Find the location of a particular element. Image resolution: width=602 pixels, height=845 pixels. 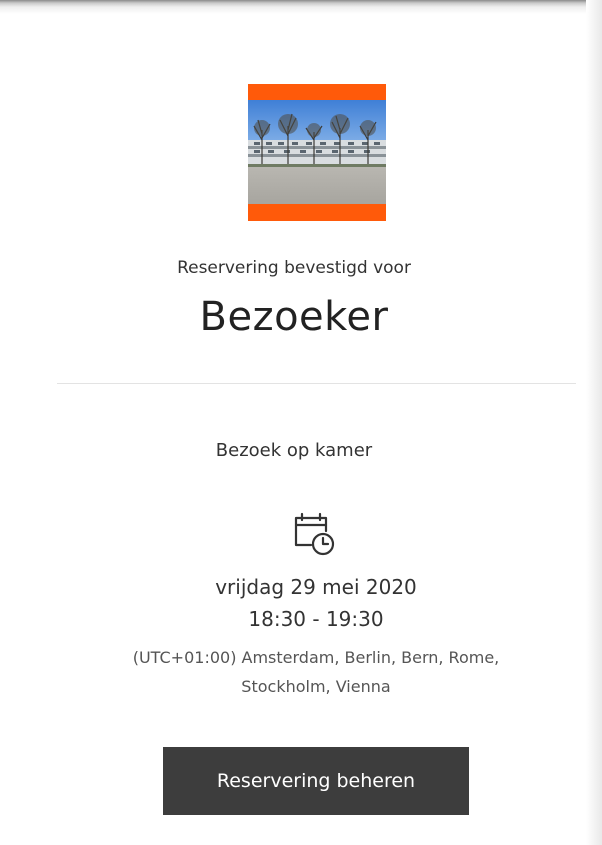

top-shadow is located at coordinates (301, 7).